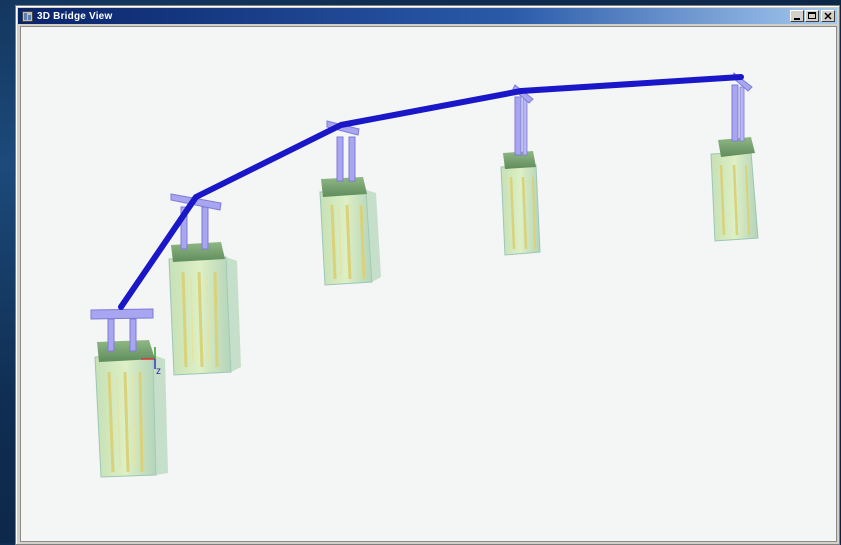 The image size is (841, 545). Describe the element at coordinates (797, 19) in the screenshot. I see `minimize-icon` at that location.